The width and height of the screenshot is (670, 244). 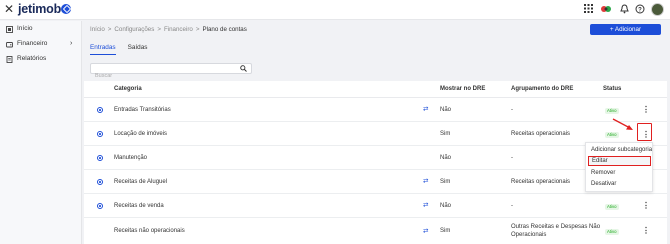 What do you see at coordinates (224, 29) in the screenshot?
I see `breadcrumb-current: Plano de contas` at bounding box center [224, 29].